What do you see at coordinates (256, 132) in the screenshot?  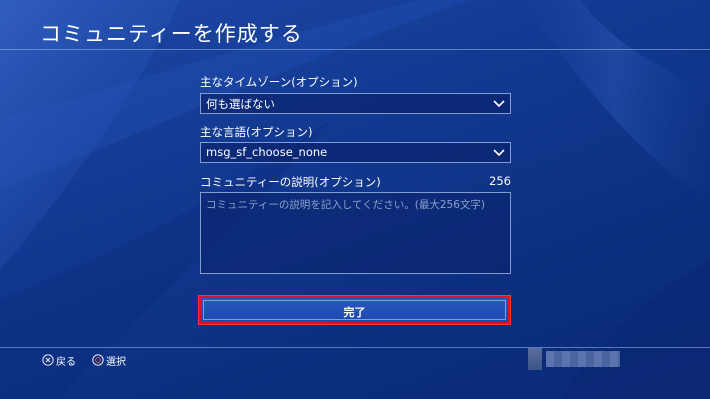 I see `language-label: 主な言語(オプション)` at bounding box center [256, 132].